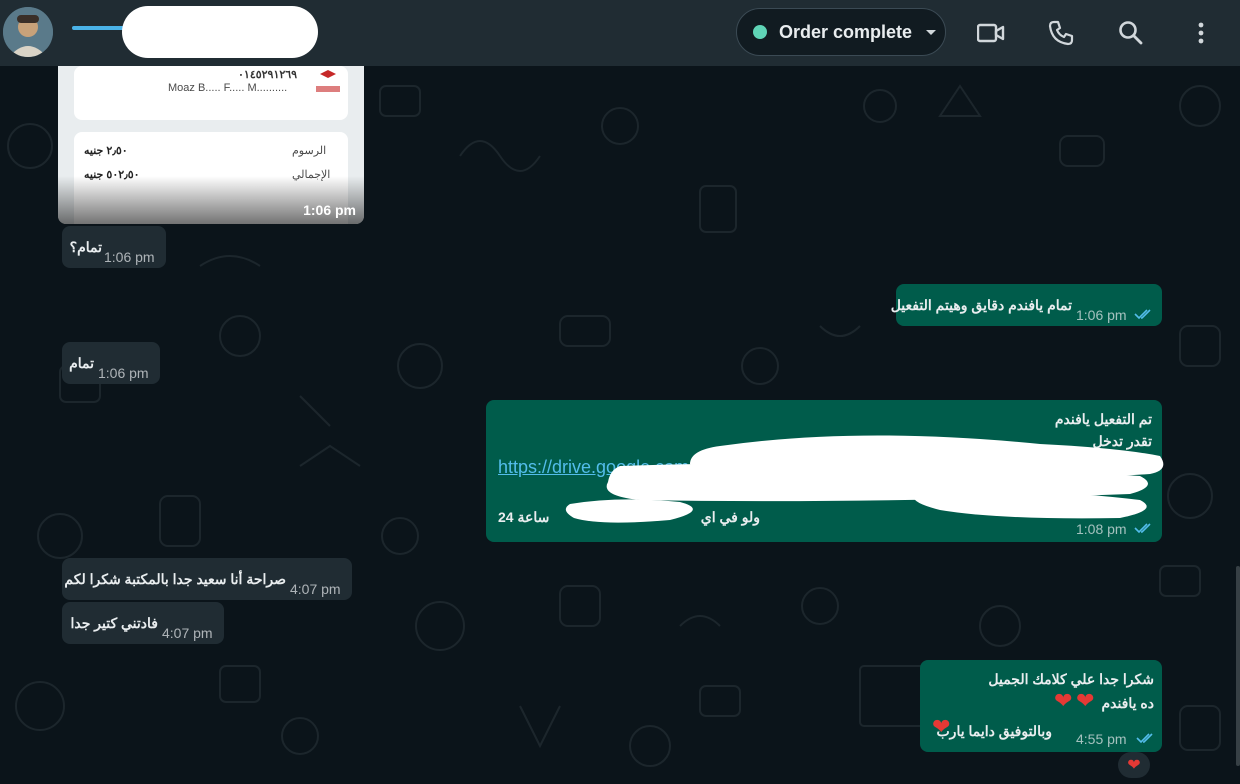 This screenshot has height=784, width=1240. What do you see at coordinates (114, 247) in the screenshot?
I see `message-incoming: تمام؟ 1:06 pm` at bounding box center [114, 247].